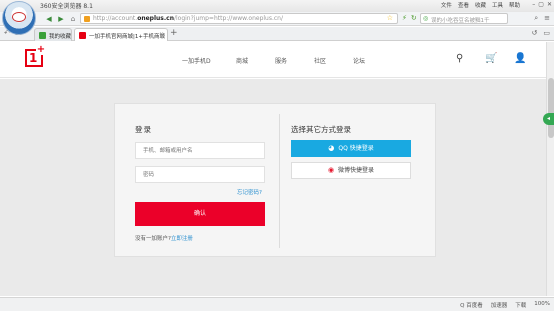 This screenshot has height=311, width=554. I want to click on minimize-icon: –, so click(533, 4).